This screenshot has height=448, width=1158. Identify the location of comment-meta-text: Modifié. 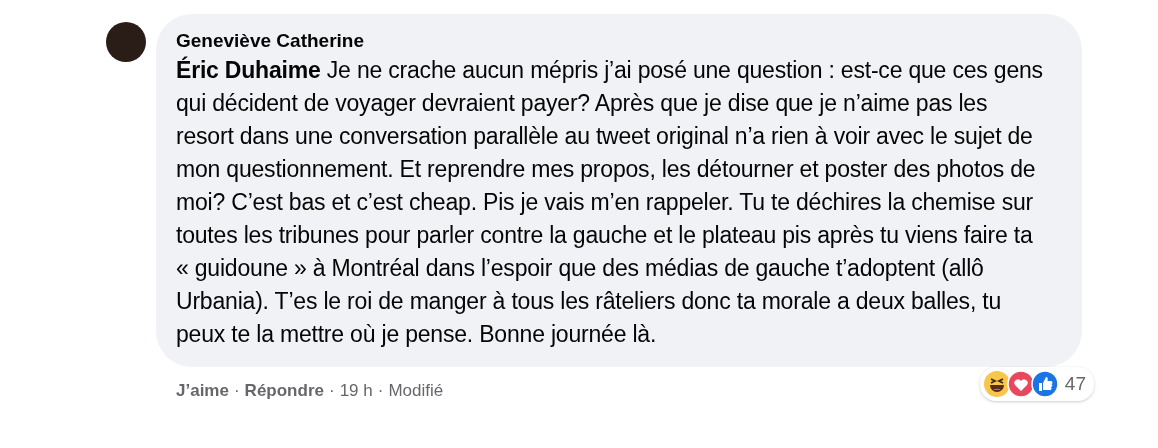
(416, 391).